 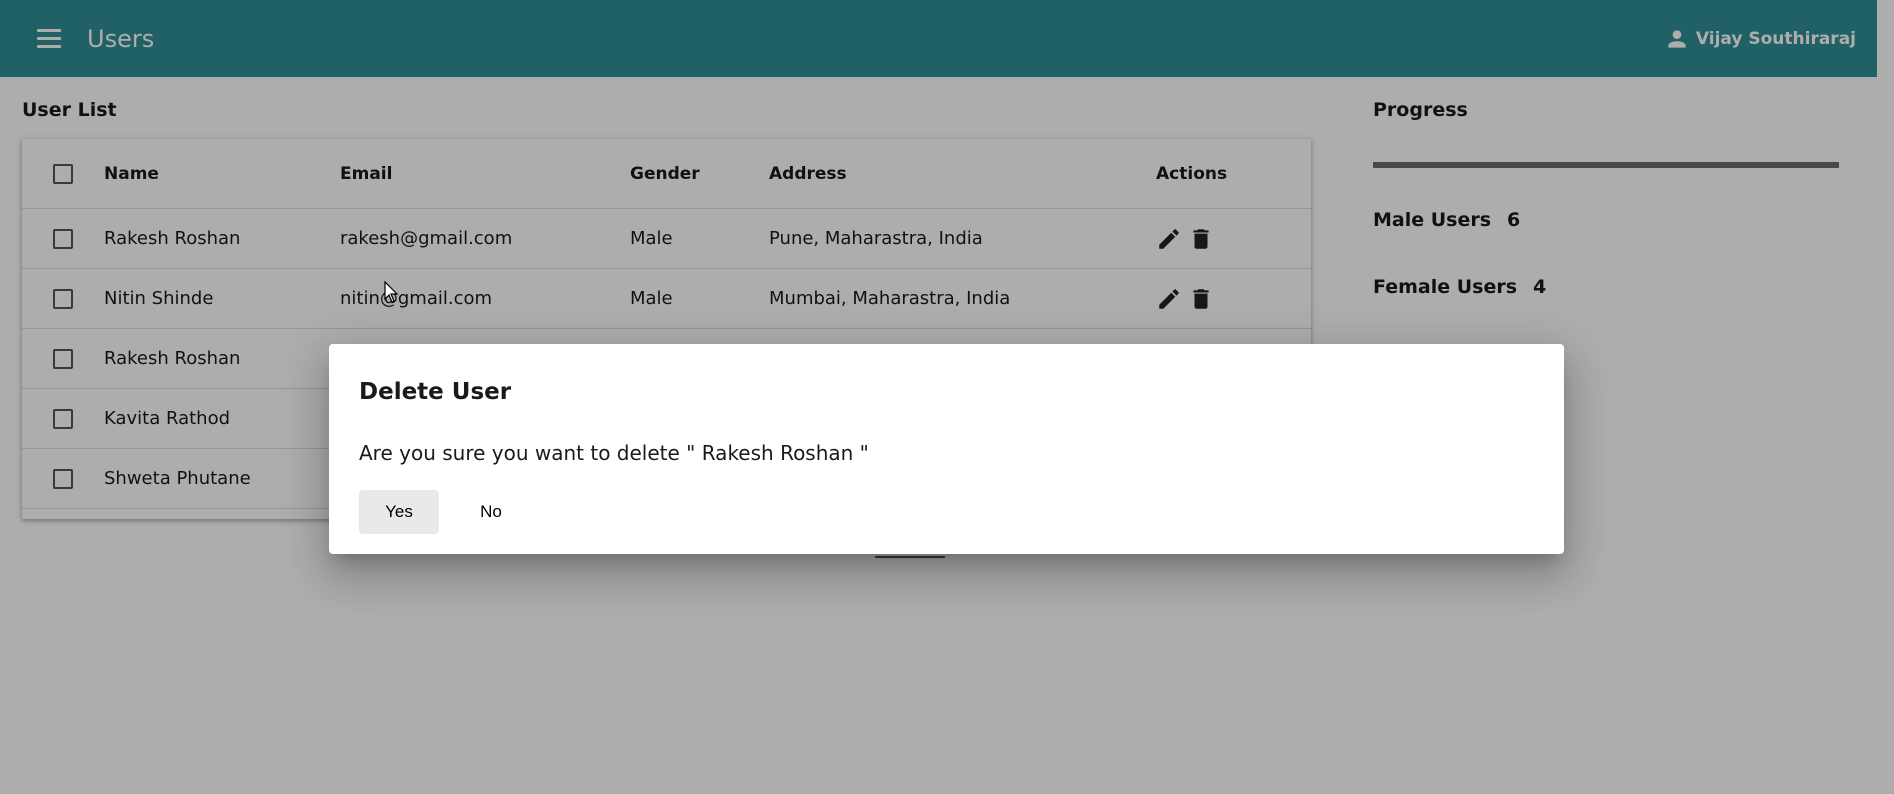 I want to click on no-button: No, so click(x=491, y=512).